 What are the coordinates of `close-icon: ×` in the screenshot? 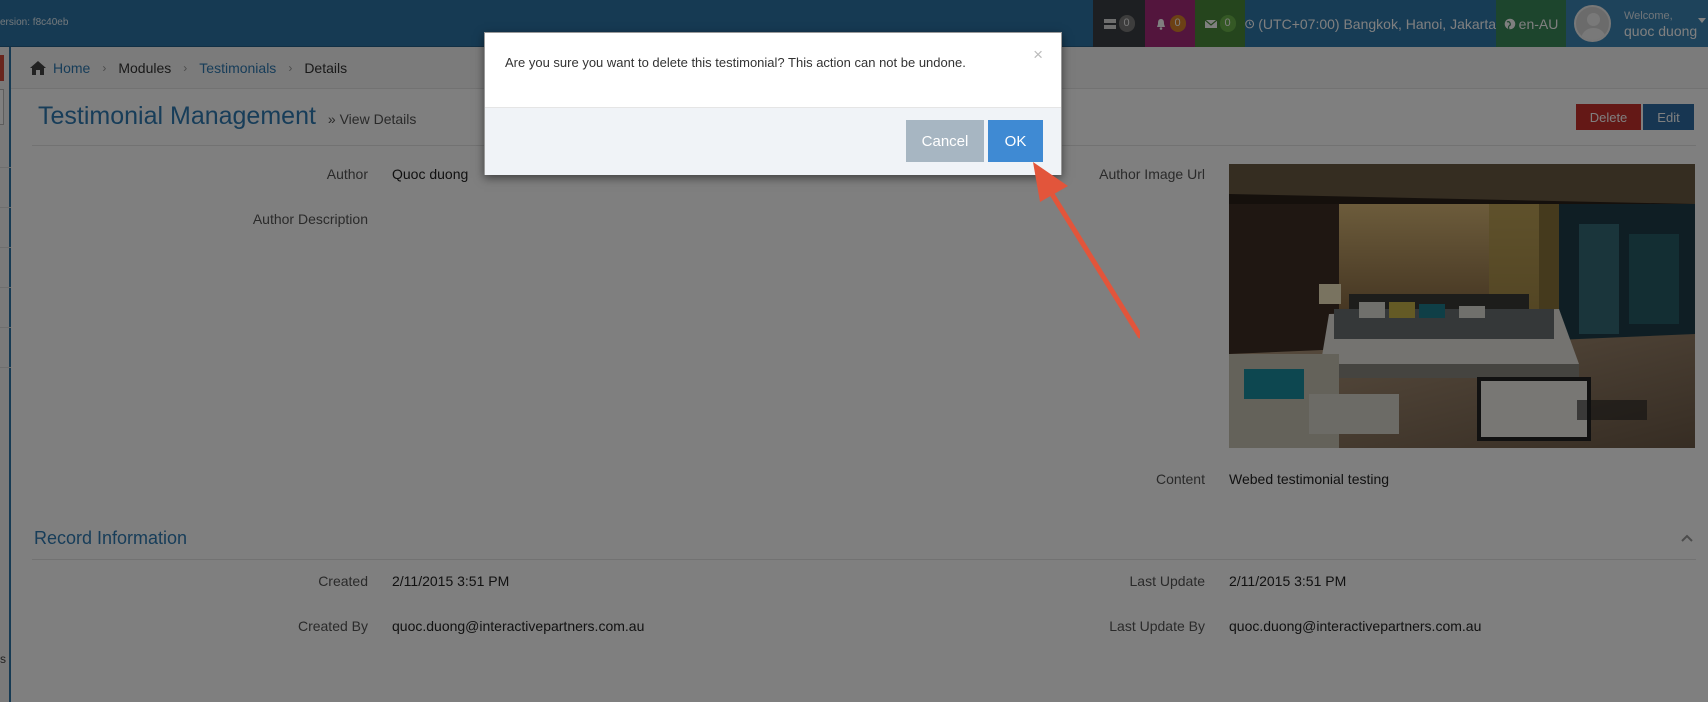 It's located at (1038, 55).